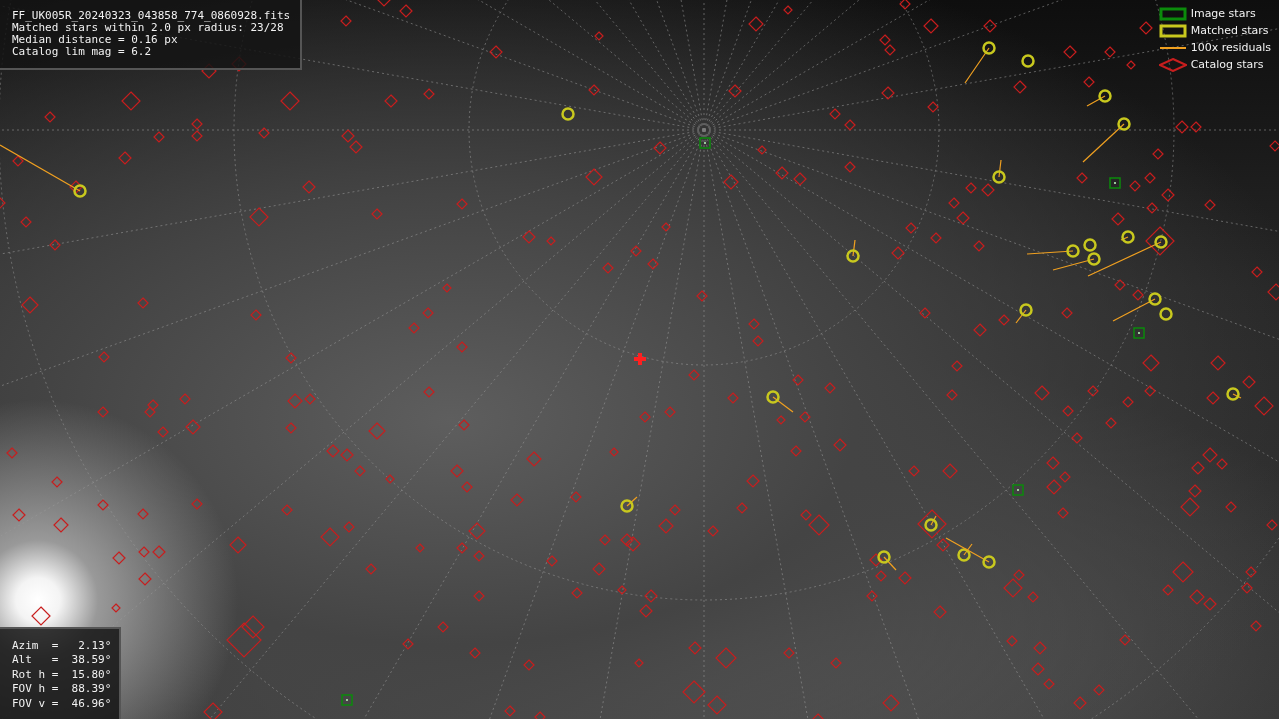 The width and height of the screenshot is (1279, 719). What do you see at coordinates (95, 40) in the screenshot?
I see `info-text: Median distance = 0.16 px` at bounding box center [95, 40].